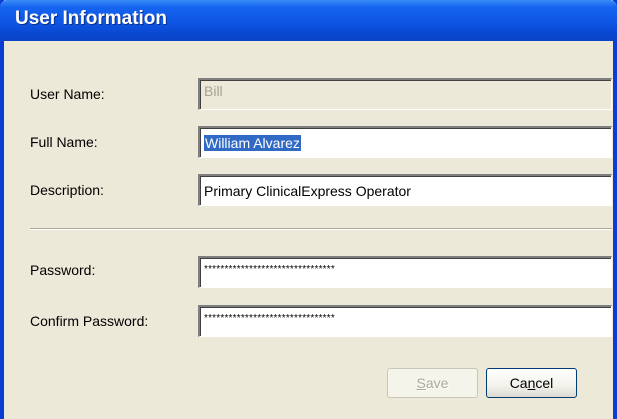 The height and width of the screenshot is (419, 617). Describe the element at coordinates (63, 270) in the screenshot. I see `password-label: Password:` at that location.